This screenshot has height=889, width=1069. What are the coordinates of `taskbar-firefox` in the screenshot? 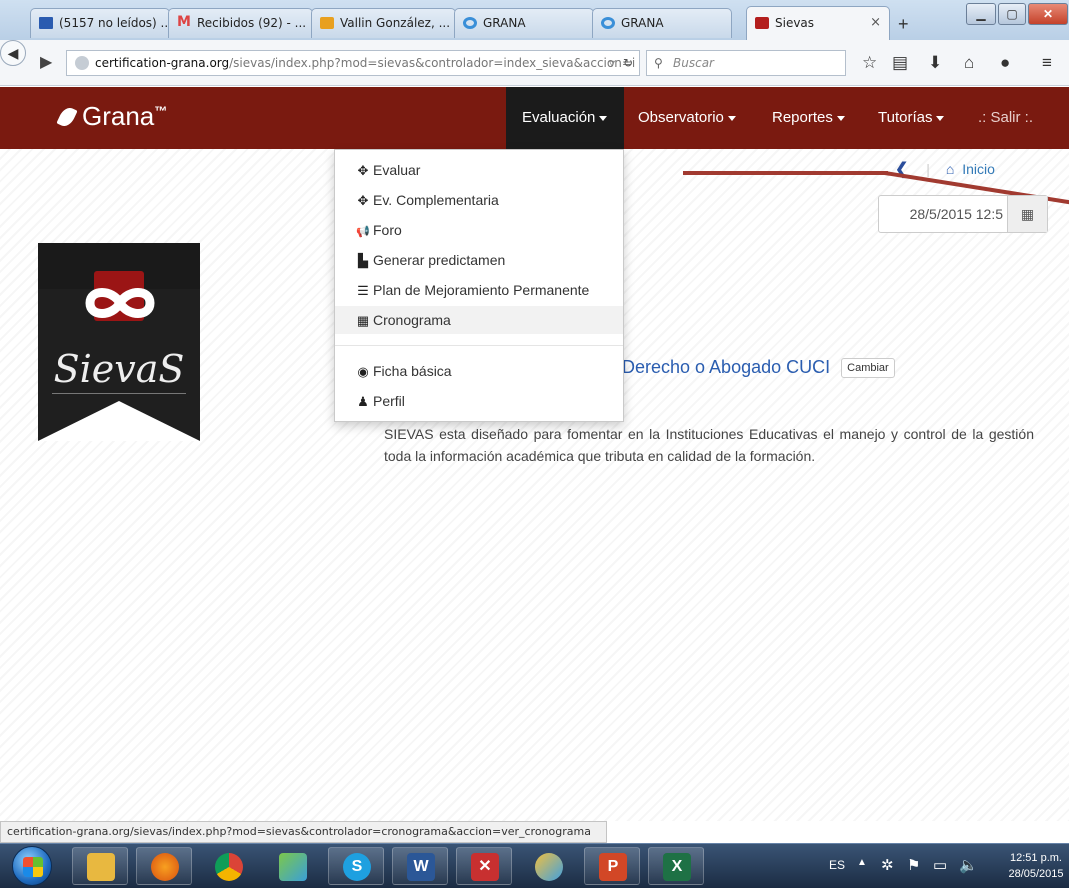 It's located at (164, 866).